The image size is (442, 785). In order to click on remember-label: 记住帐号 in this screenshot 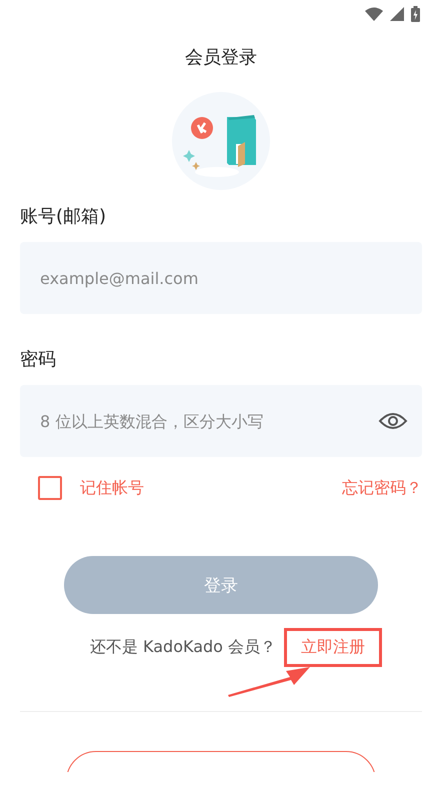, I will do `click(112, 488)`.